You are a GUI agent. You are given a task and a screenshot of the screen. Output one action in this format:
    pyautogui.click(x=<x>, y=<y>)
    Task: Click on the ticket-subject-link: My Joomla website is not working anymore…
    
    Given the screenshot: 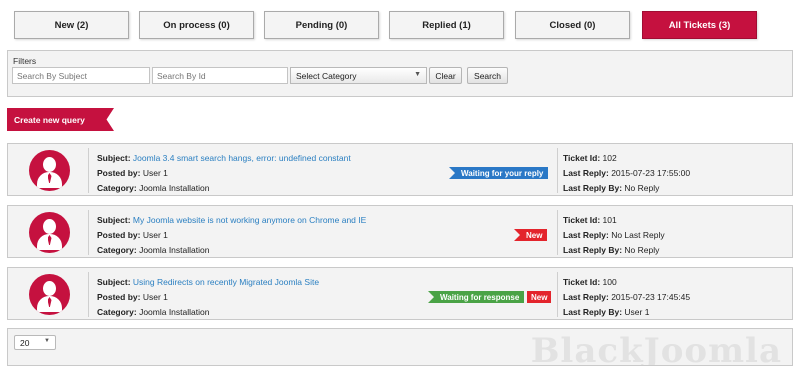 What is the action you would take?
    pyautogui.click(x=249, y=220)
    